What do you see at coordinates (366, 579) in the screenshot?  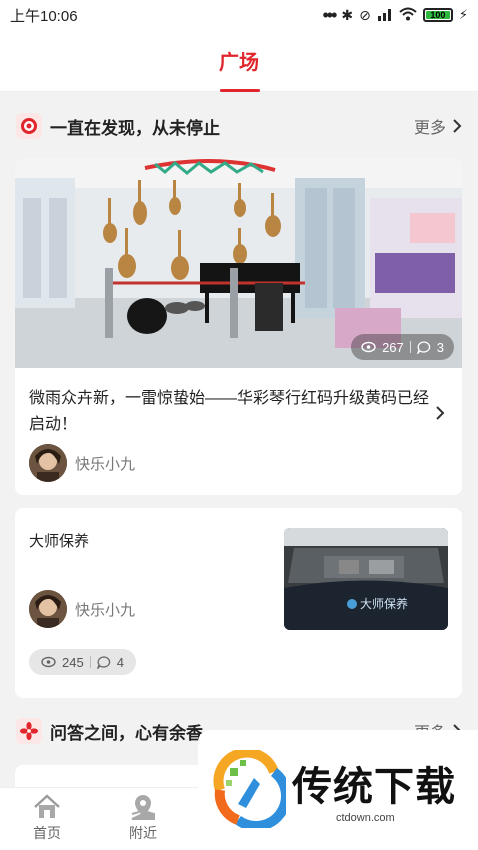 I see `post-image: 大师保养` at bounding box center [366, 579].